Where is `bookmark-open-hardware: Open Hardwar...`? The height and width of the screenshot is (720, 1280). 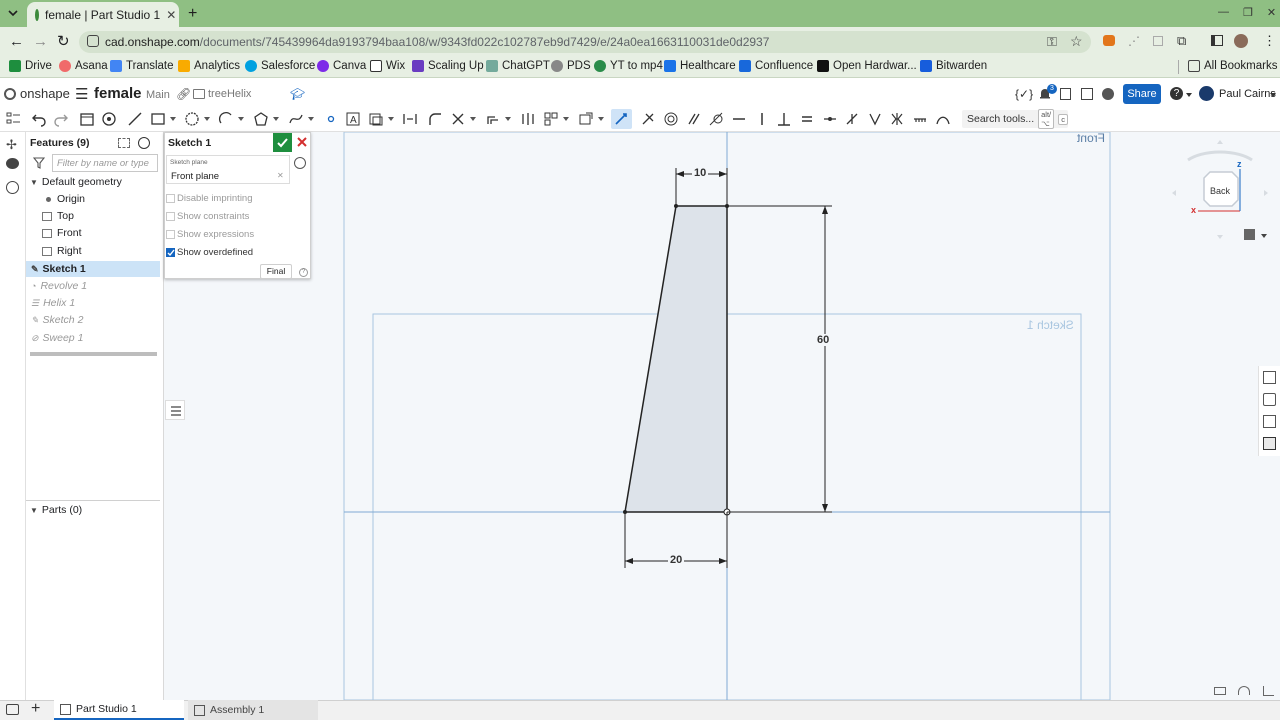 bookmark-open-hardware: Open Hardwar... is located at coordinates (867, 66).